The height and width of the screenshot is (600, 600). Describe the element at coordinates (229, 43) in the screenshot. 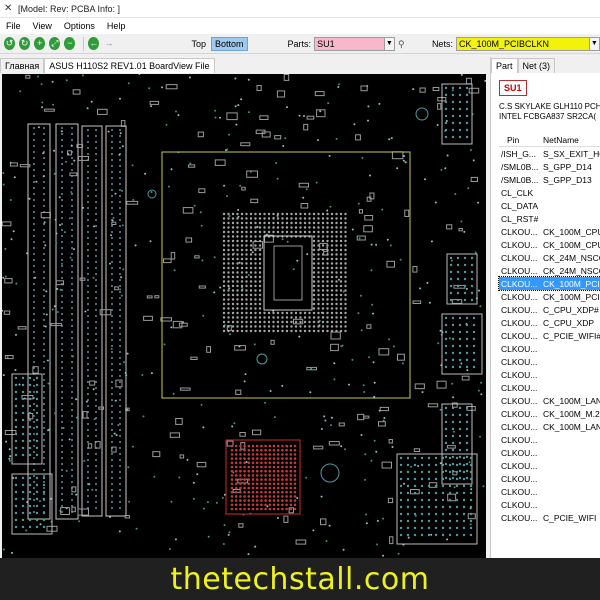

I see `bottom-side-button: Bottom` at that location.